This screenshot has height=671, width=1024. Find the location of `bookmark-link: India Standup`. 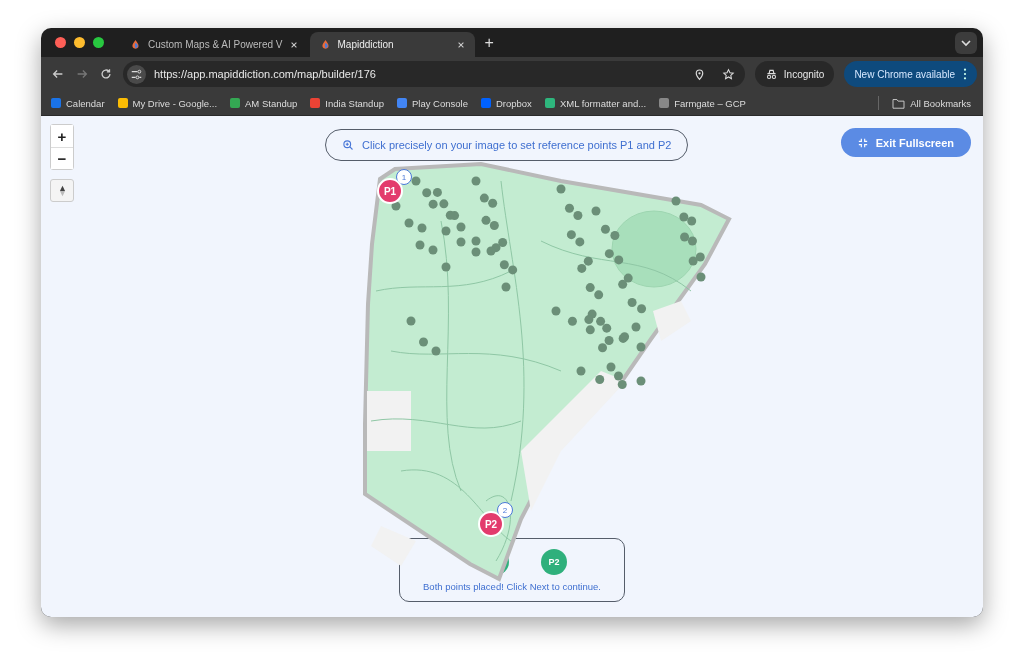

bookmark-link: India Standup is located at coordinates (347, 103).